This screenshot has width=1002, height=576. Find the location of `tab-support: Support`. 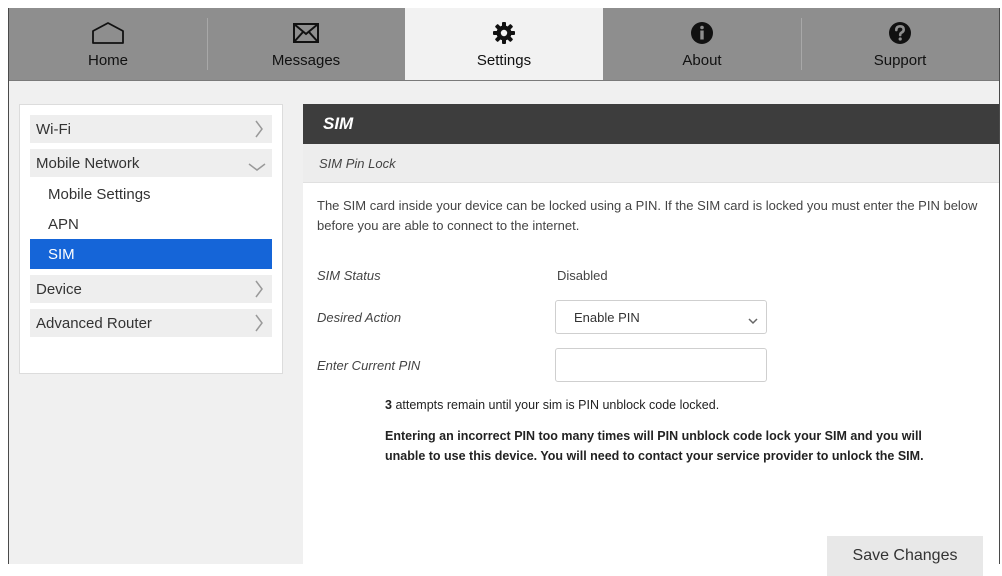

tab-support: Support is located at coordinates (900, 44).